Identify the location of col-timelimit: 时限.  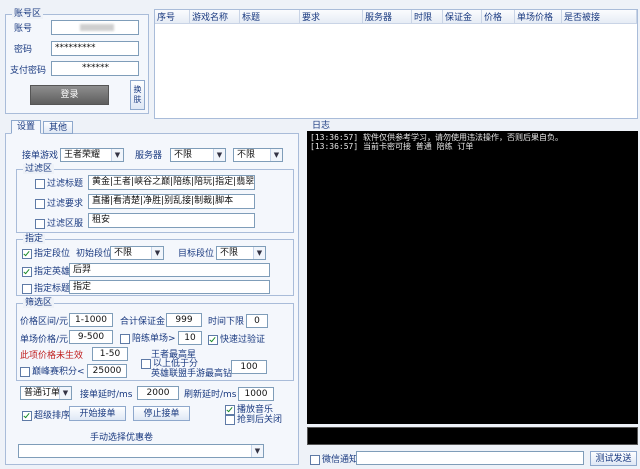
(427, 17).